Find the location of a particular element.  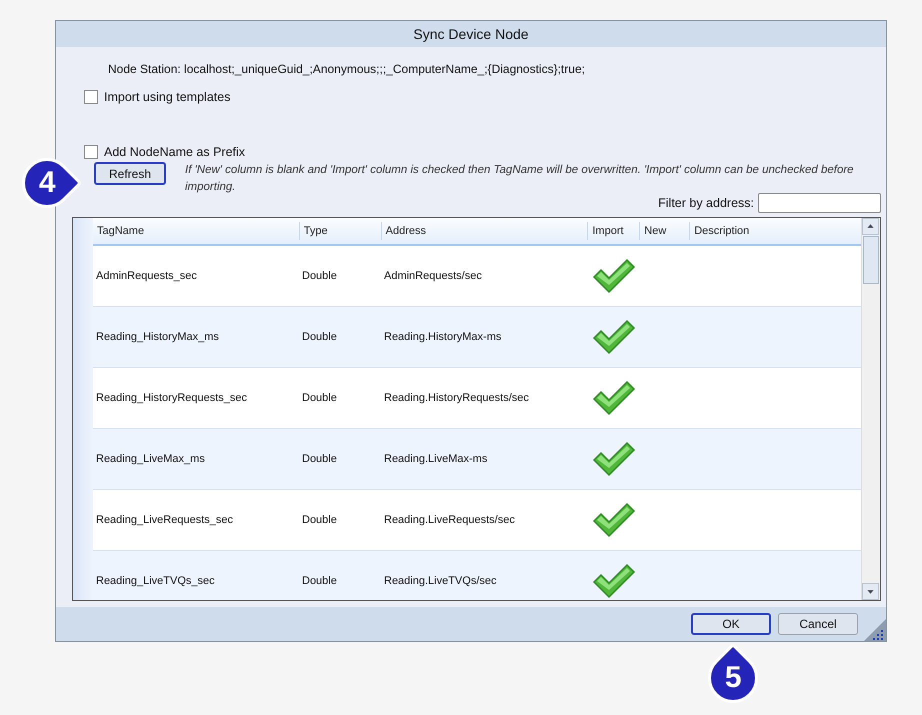

refresh-button: Refresh is located at coordinates (130, 173).